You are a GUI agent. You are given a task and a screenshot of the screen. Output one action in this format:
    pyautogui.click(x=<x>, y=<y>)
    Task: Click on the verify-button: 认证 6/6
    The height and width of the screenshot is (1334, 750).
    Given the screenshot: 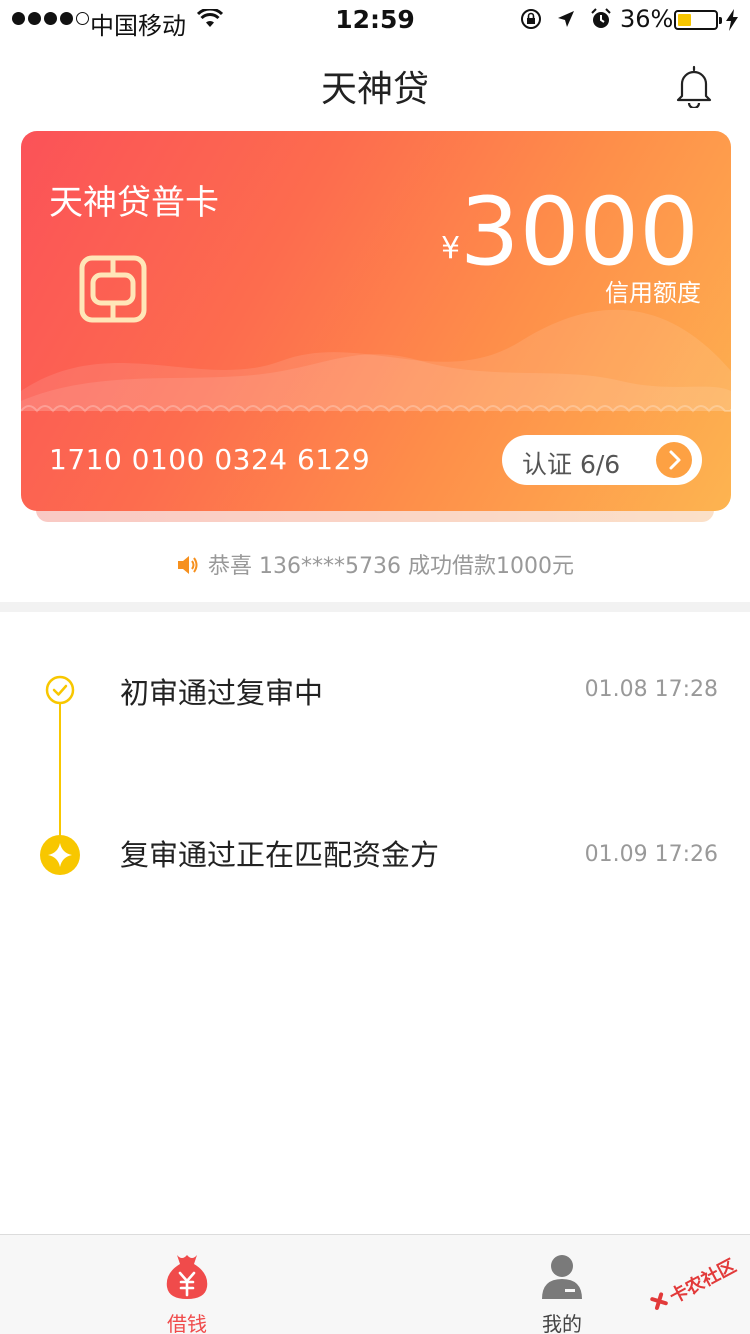 What is the action you would take?
    pyautogui.click(x=602, y=460)
    